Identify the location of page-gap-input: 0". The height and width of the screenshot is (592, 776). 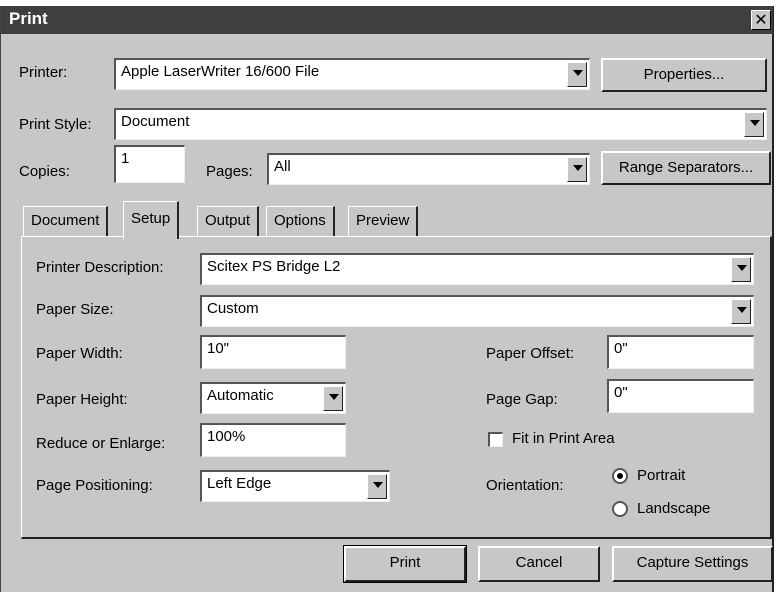
(680, 396).